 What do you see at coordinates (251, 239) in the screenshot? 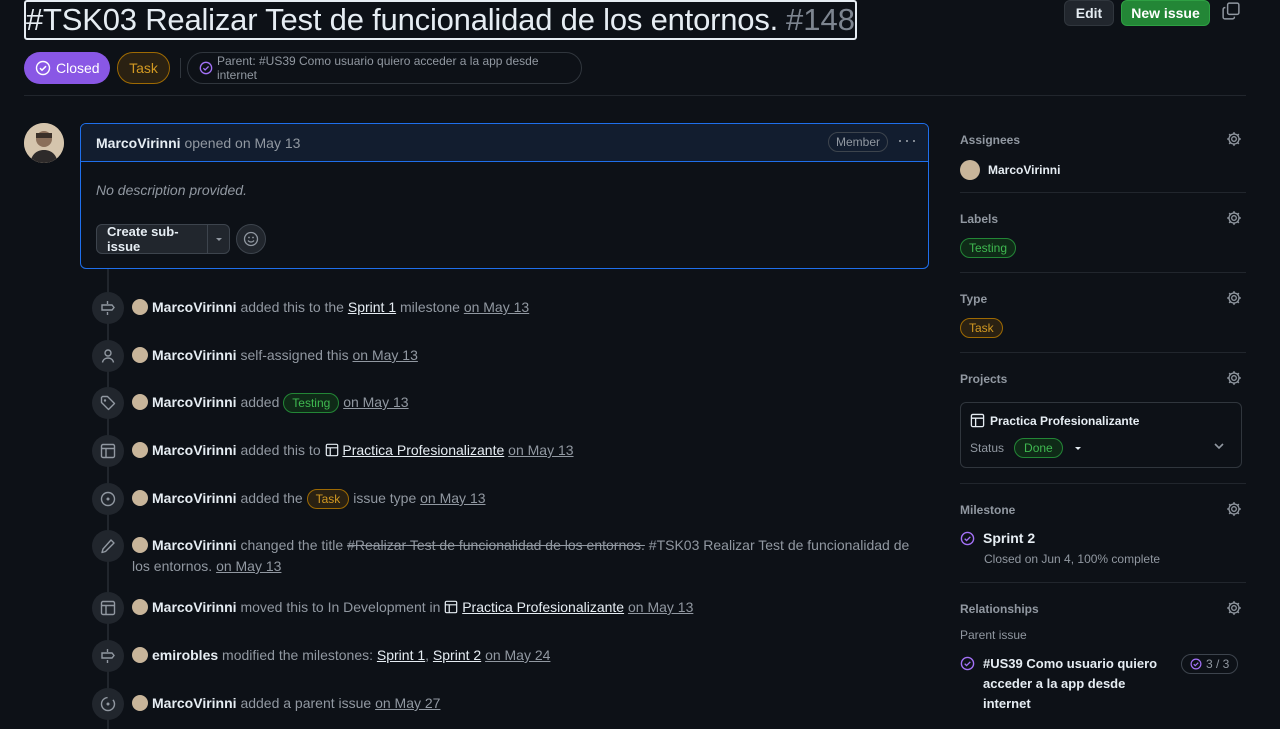
I see `smiley-icon` at bounding box center [251, 239].